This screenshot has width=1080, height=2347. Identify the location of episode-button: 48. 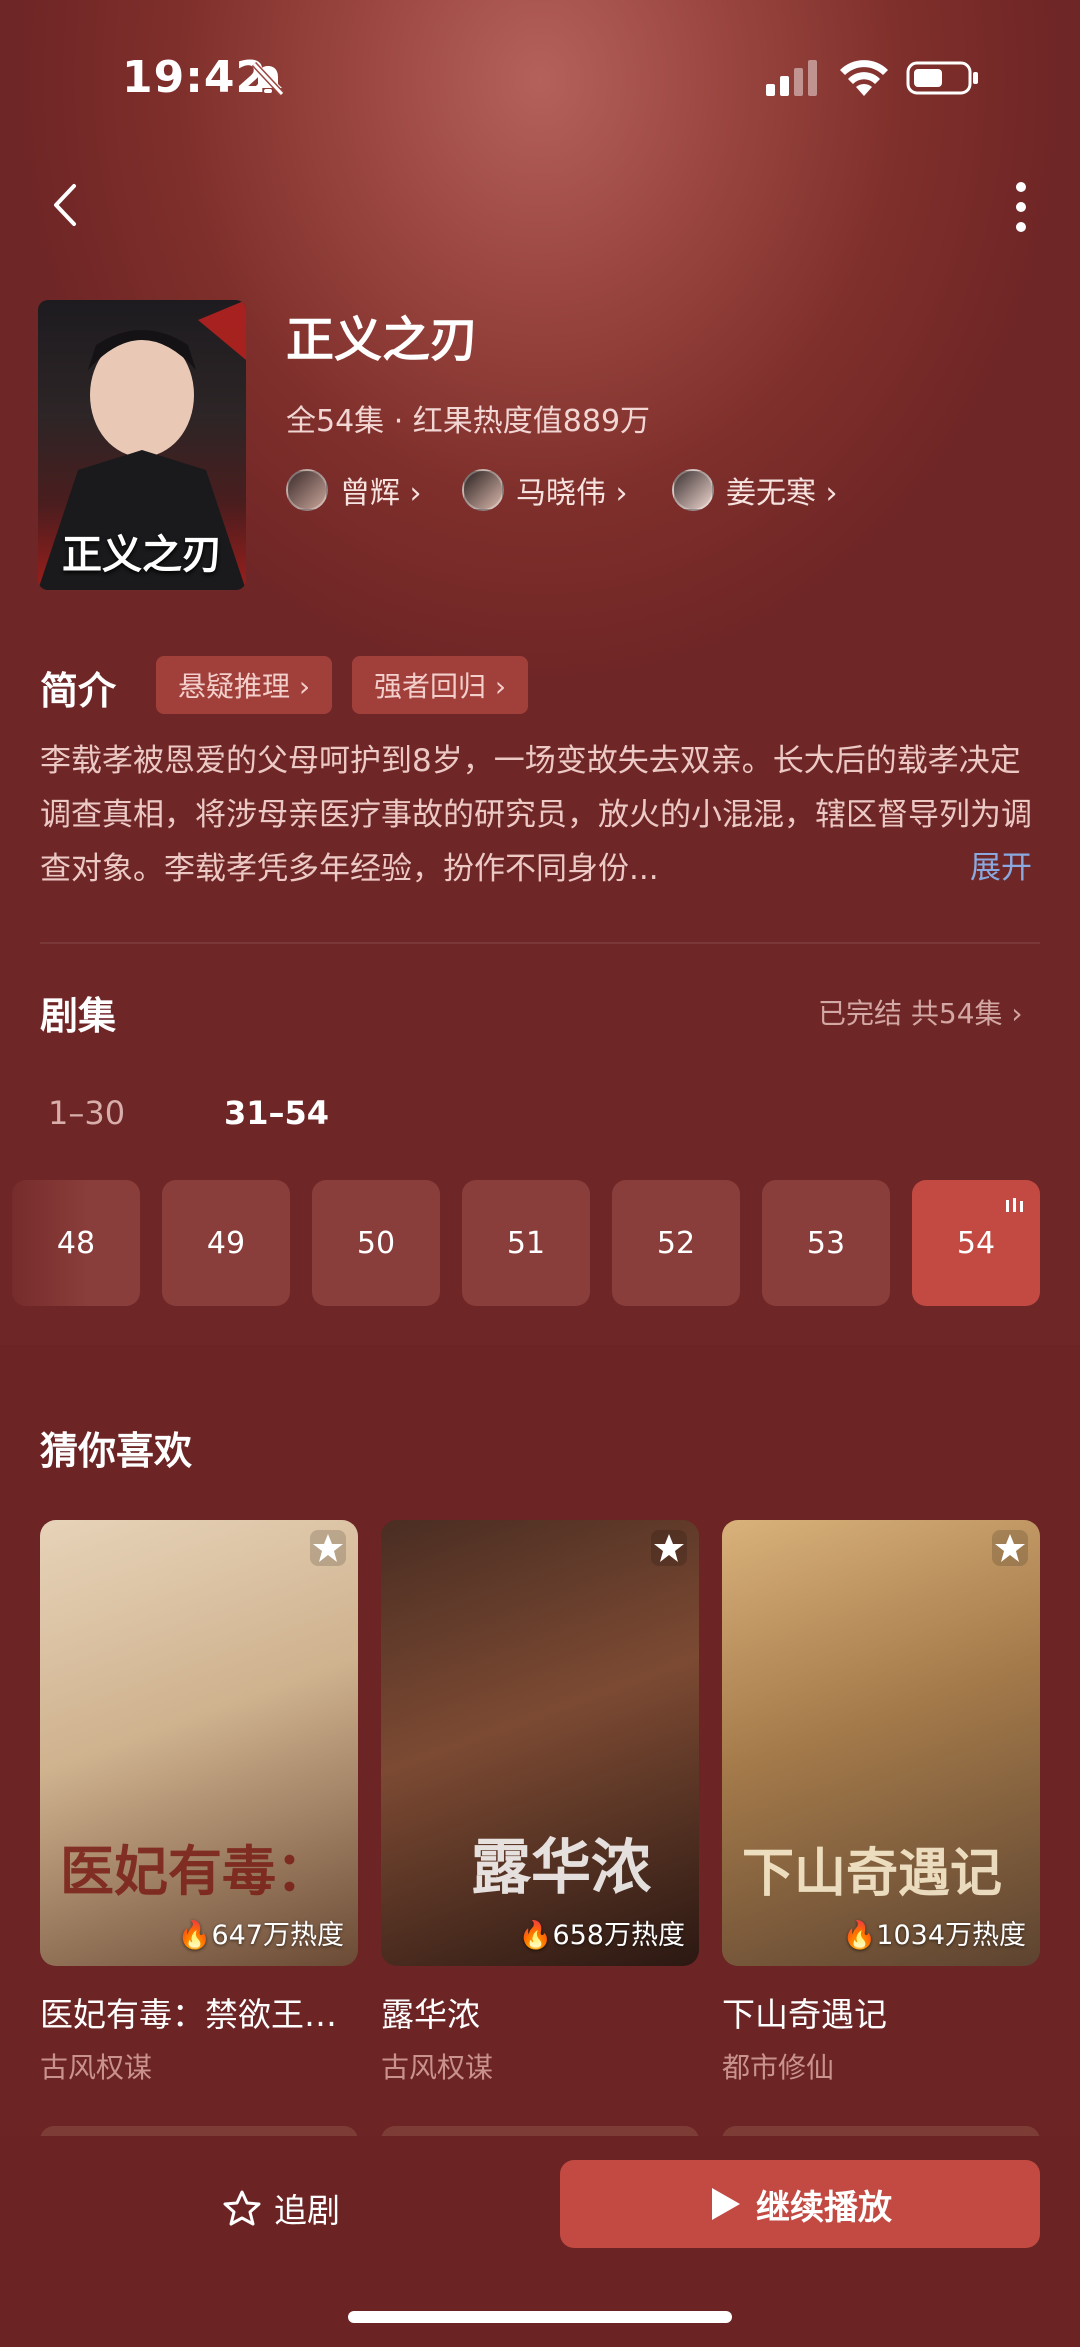
(76, 1243).